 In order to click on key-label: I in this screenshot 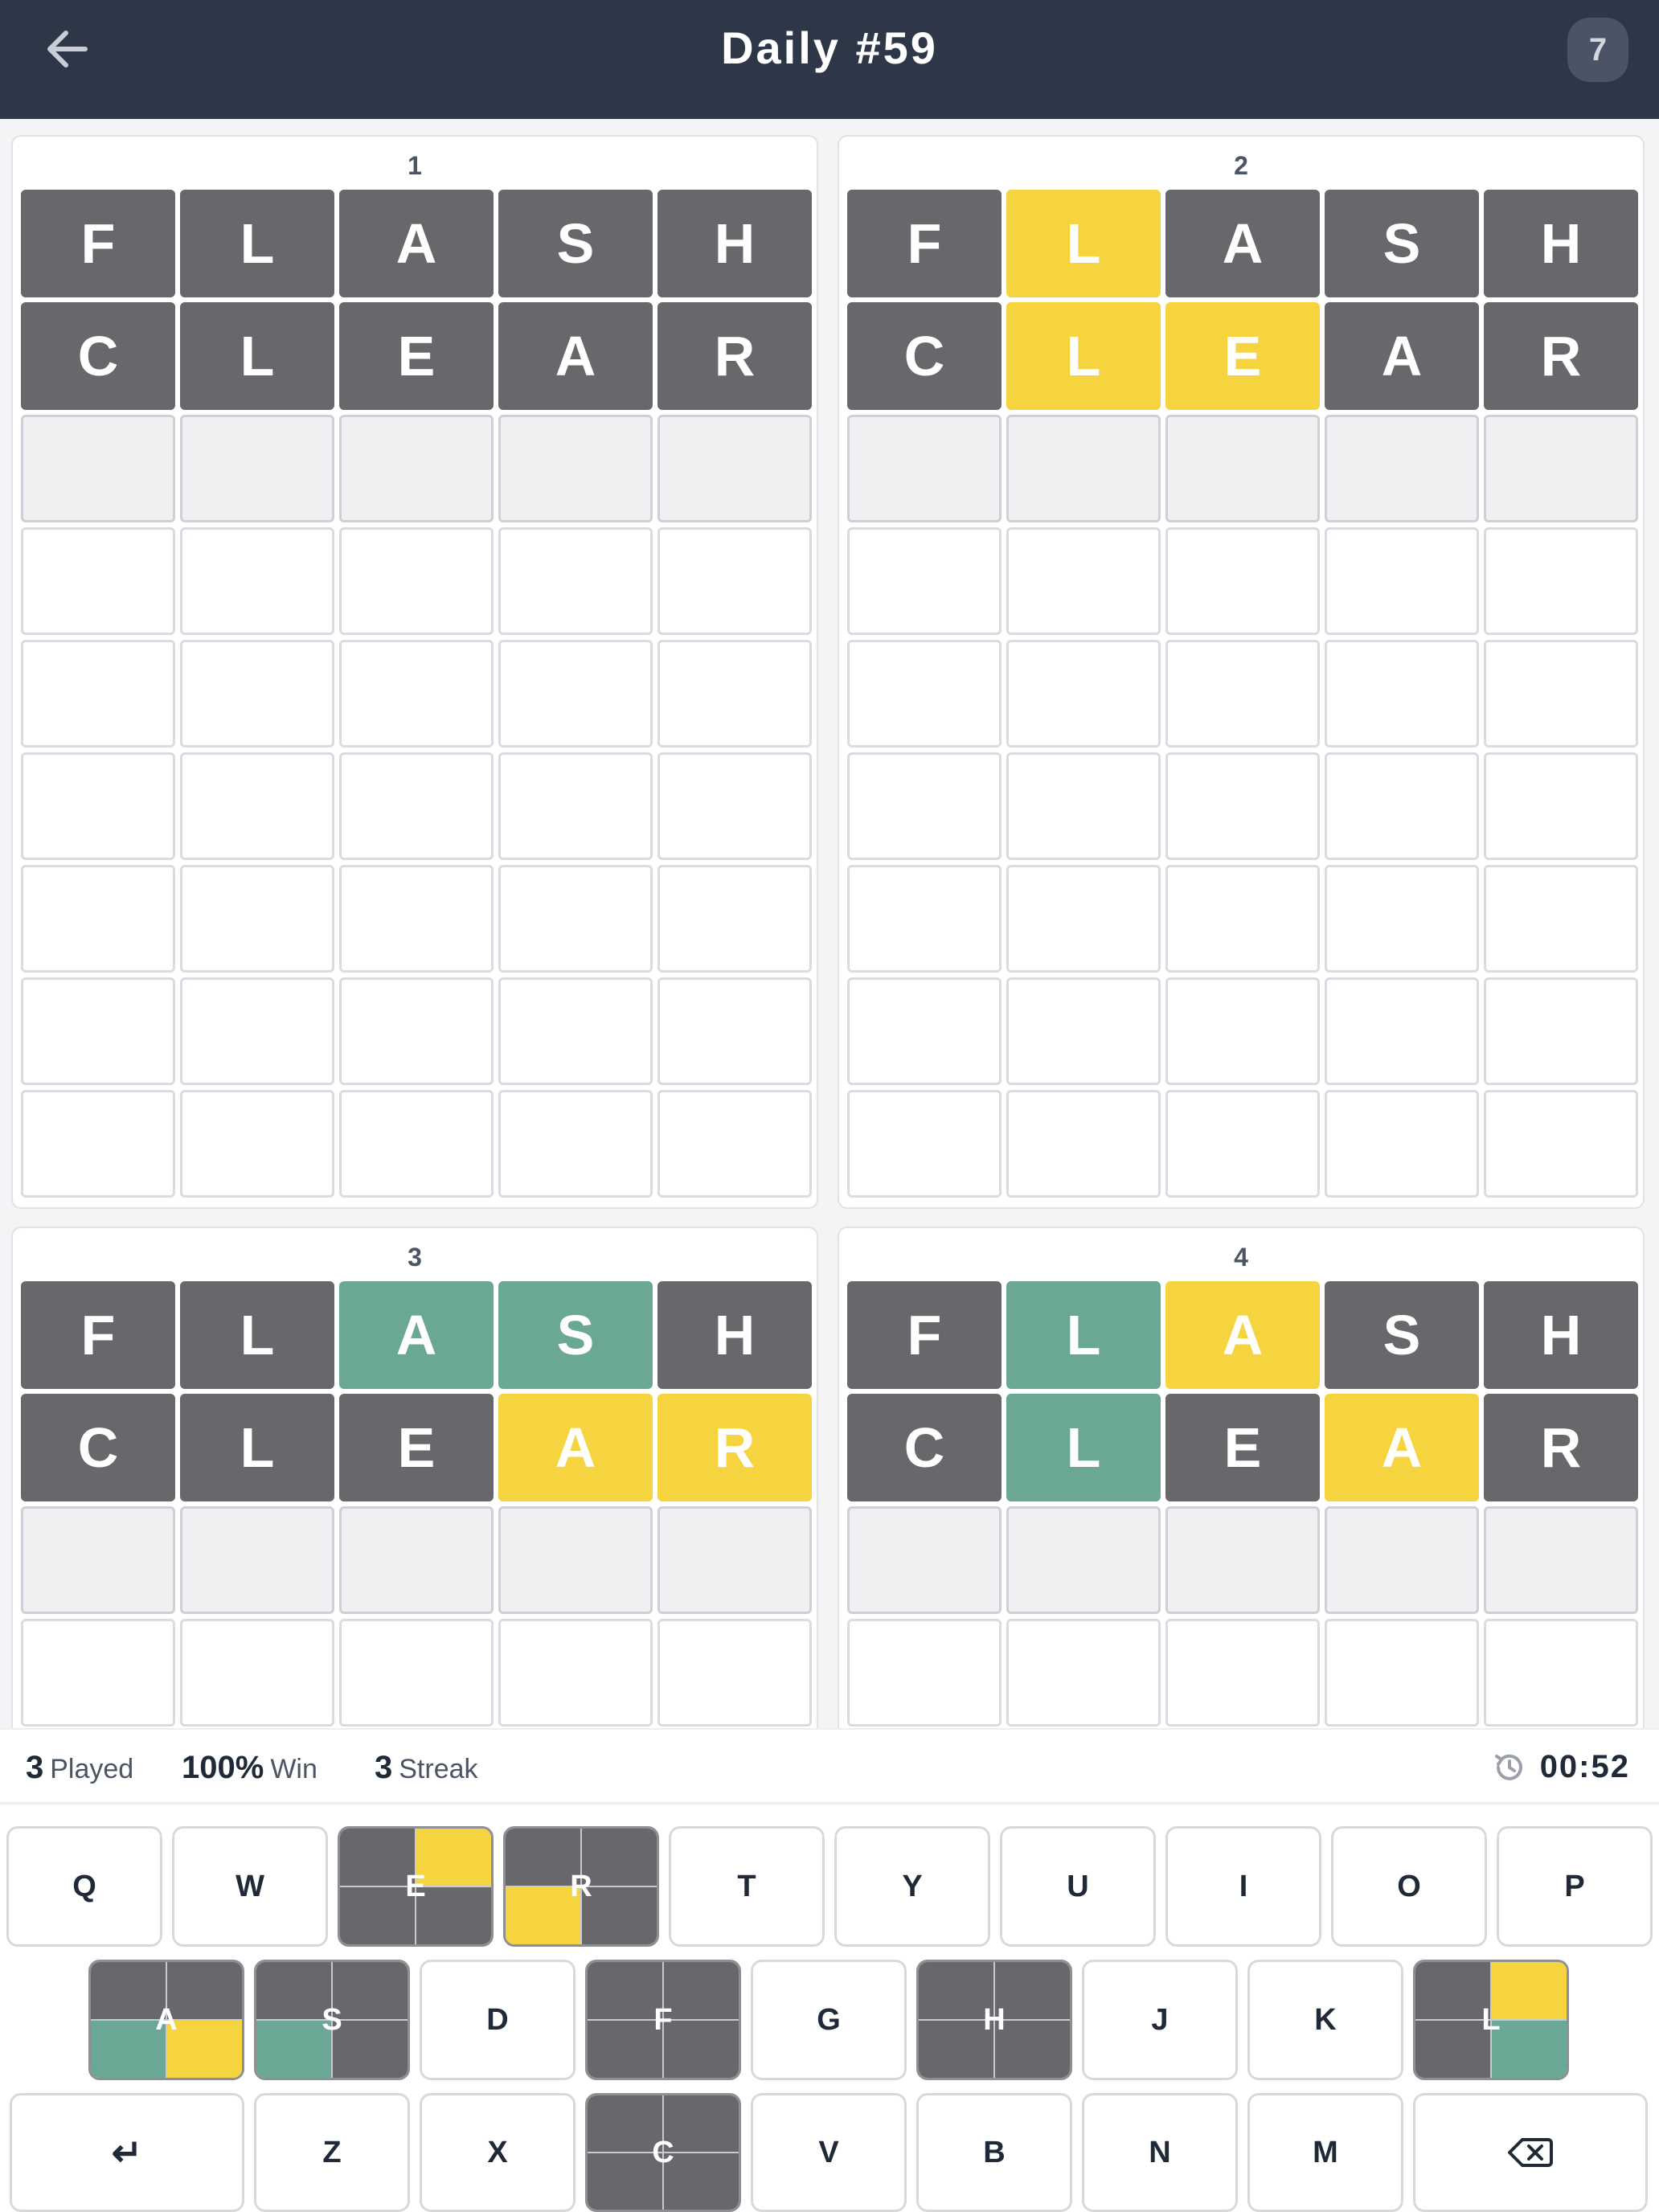, I will do `click(1243, 1886)`.